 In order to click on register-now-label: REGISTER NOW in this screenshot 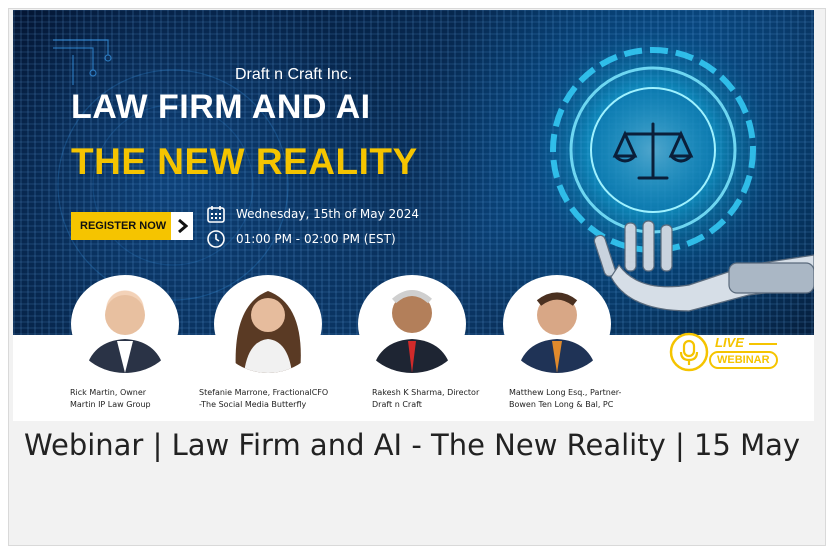, I will do `click(123, 226)`.